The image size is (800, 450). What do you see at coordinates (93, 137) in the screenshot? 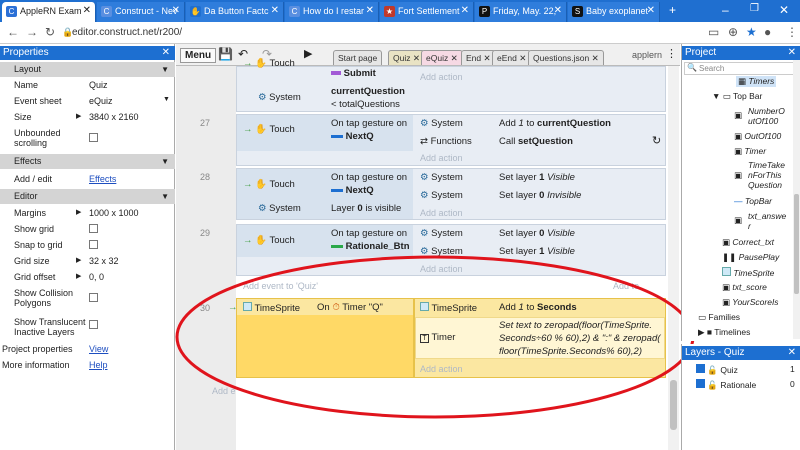
I see `unbounded-checkbox` at bounding box center [93, 137].